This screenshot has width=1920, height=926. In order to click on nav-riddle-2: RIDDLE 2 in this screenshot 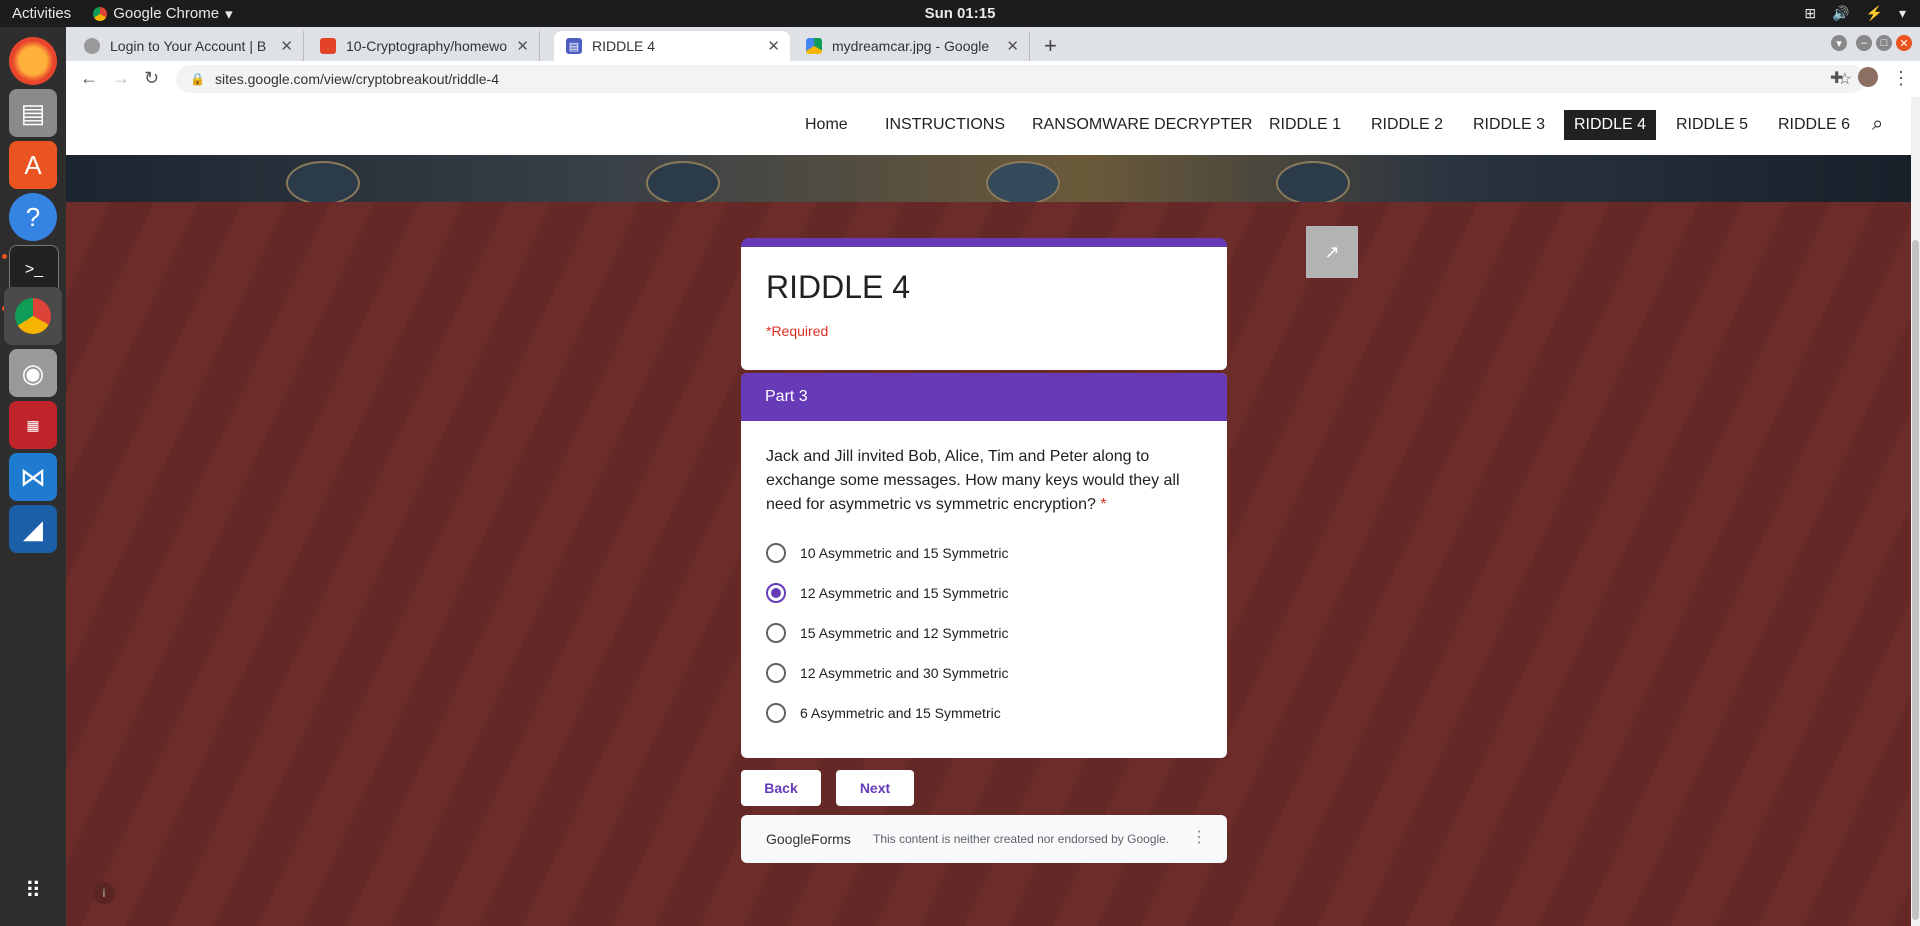, I will do `click(1407, 125)`.